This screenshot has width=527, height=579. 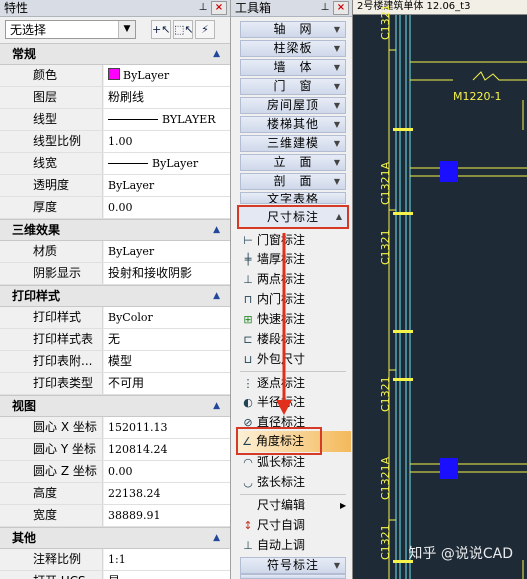 I want to click on menu-stairs: 楼梯其他 ▼, so click(x=293, y=124).